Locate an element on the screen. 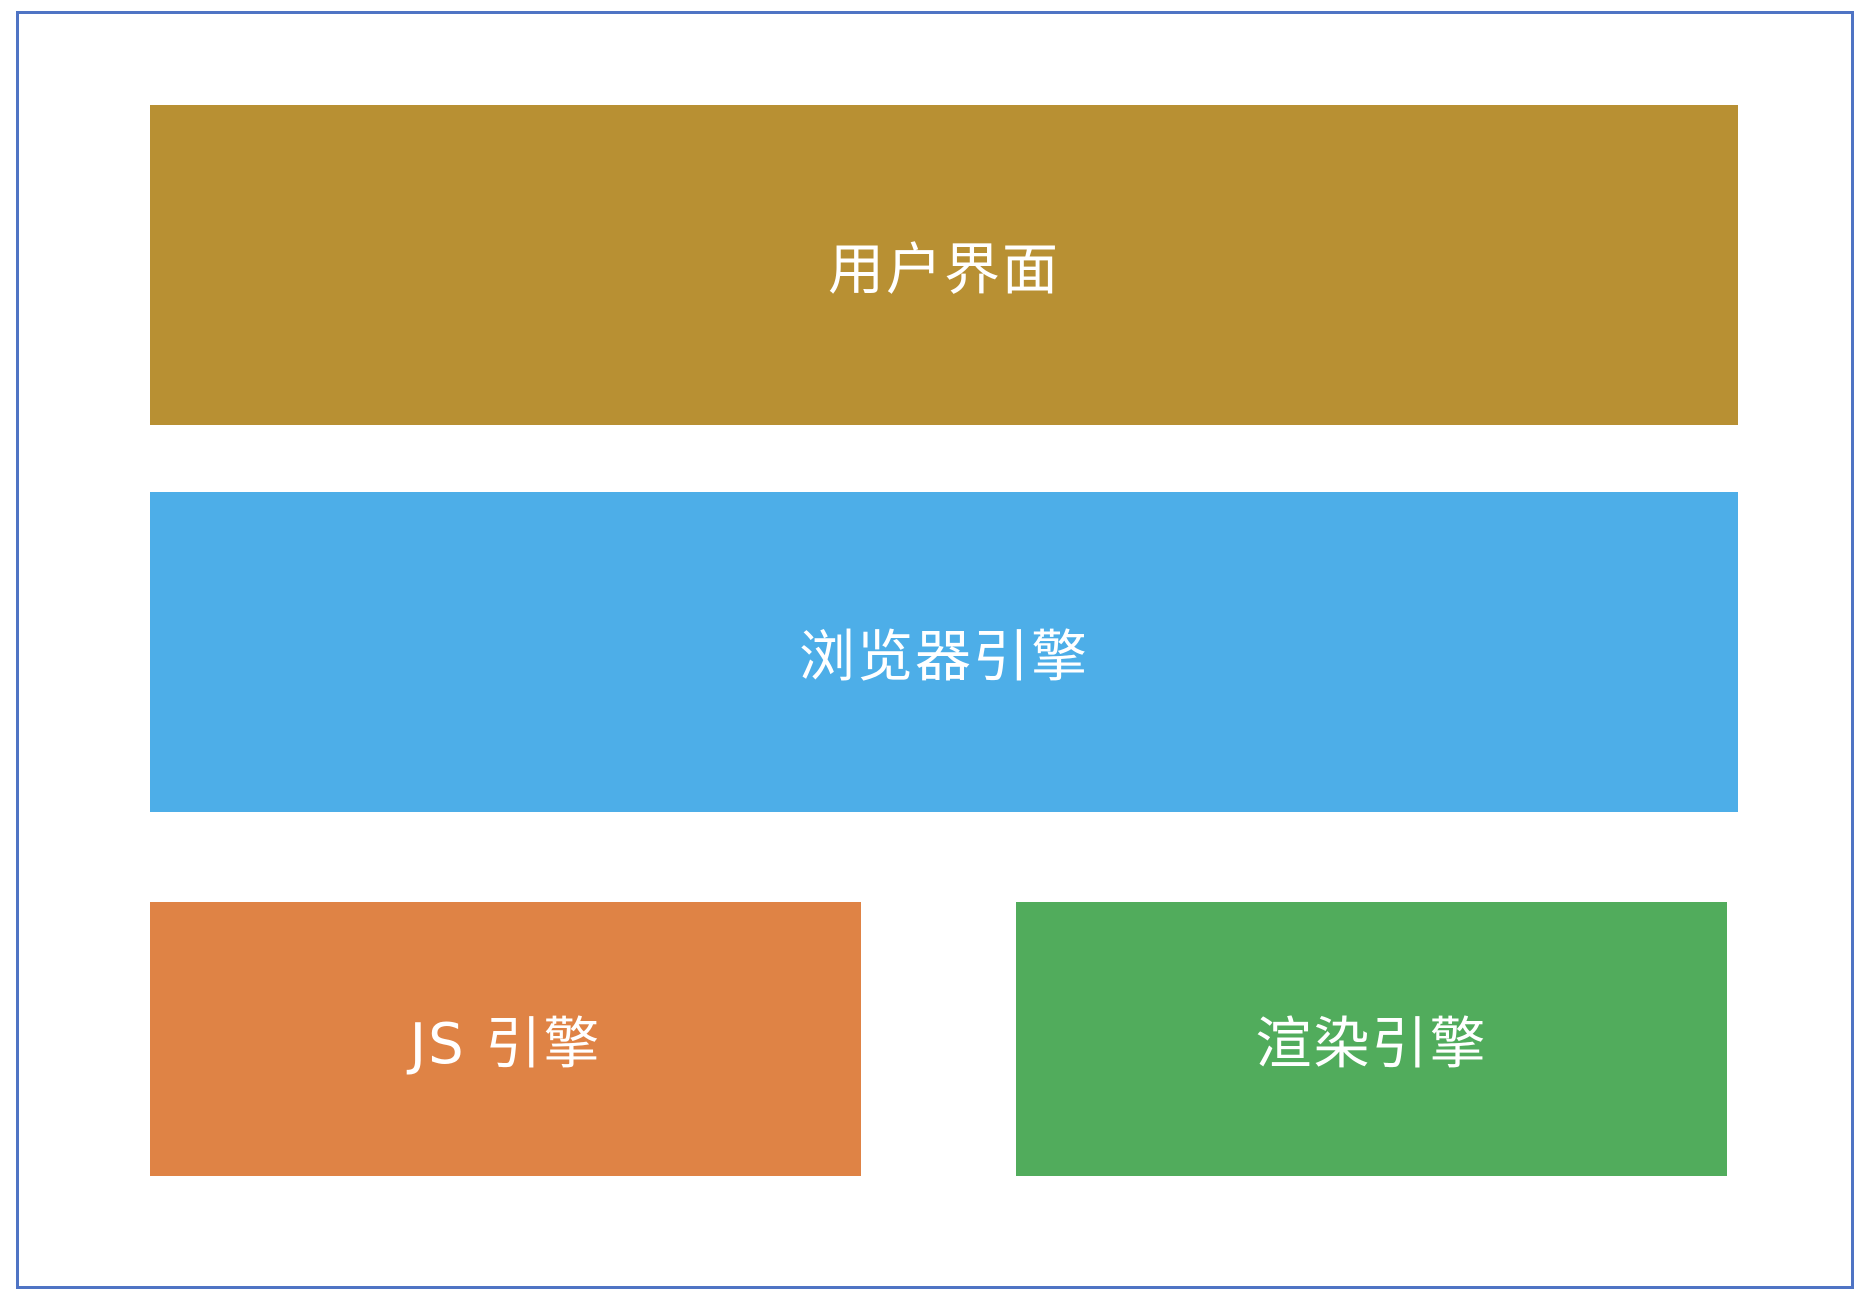 Image resolution: width=1862 pixels, height=1302 pixels. rendering-engine-block: 渲染引擎 is located at coordinates (1371, 1039).